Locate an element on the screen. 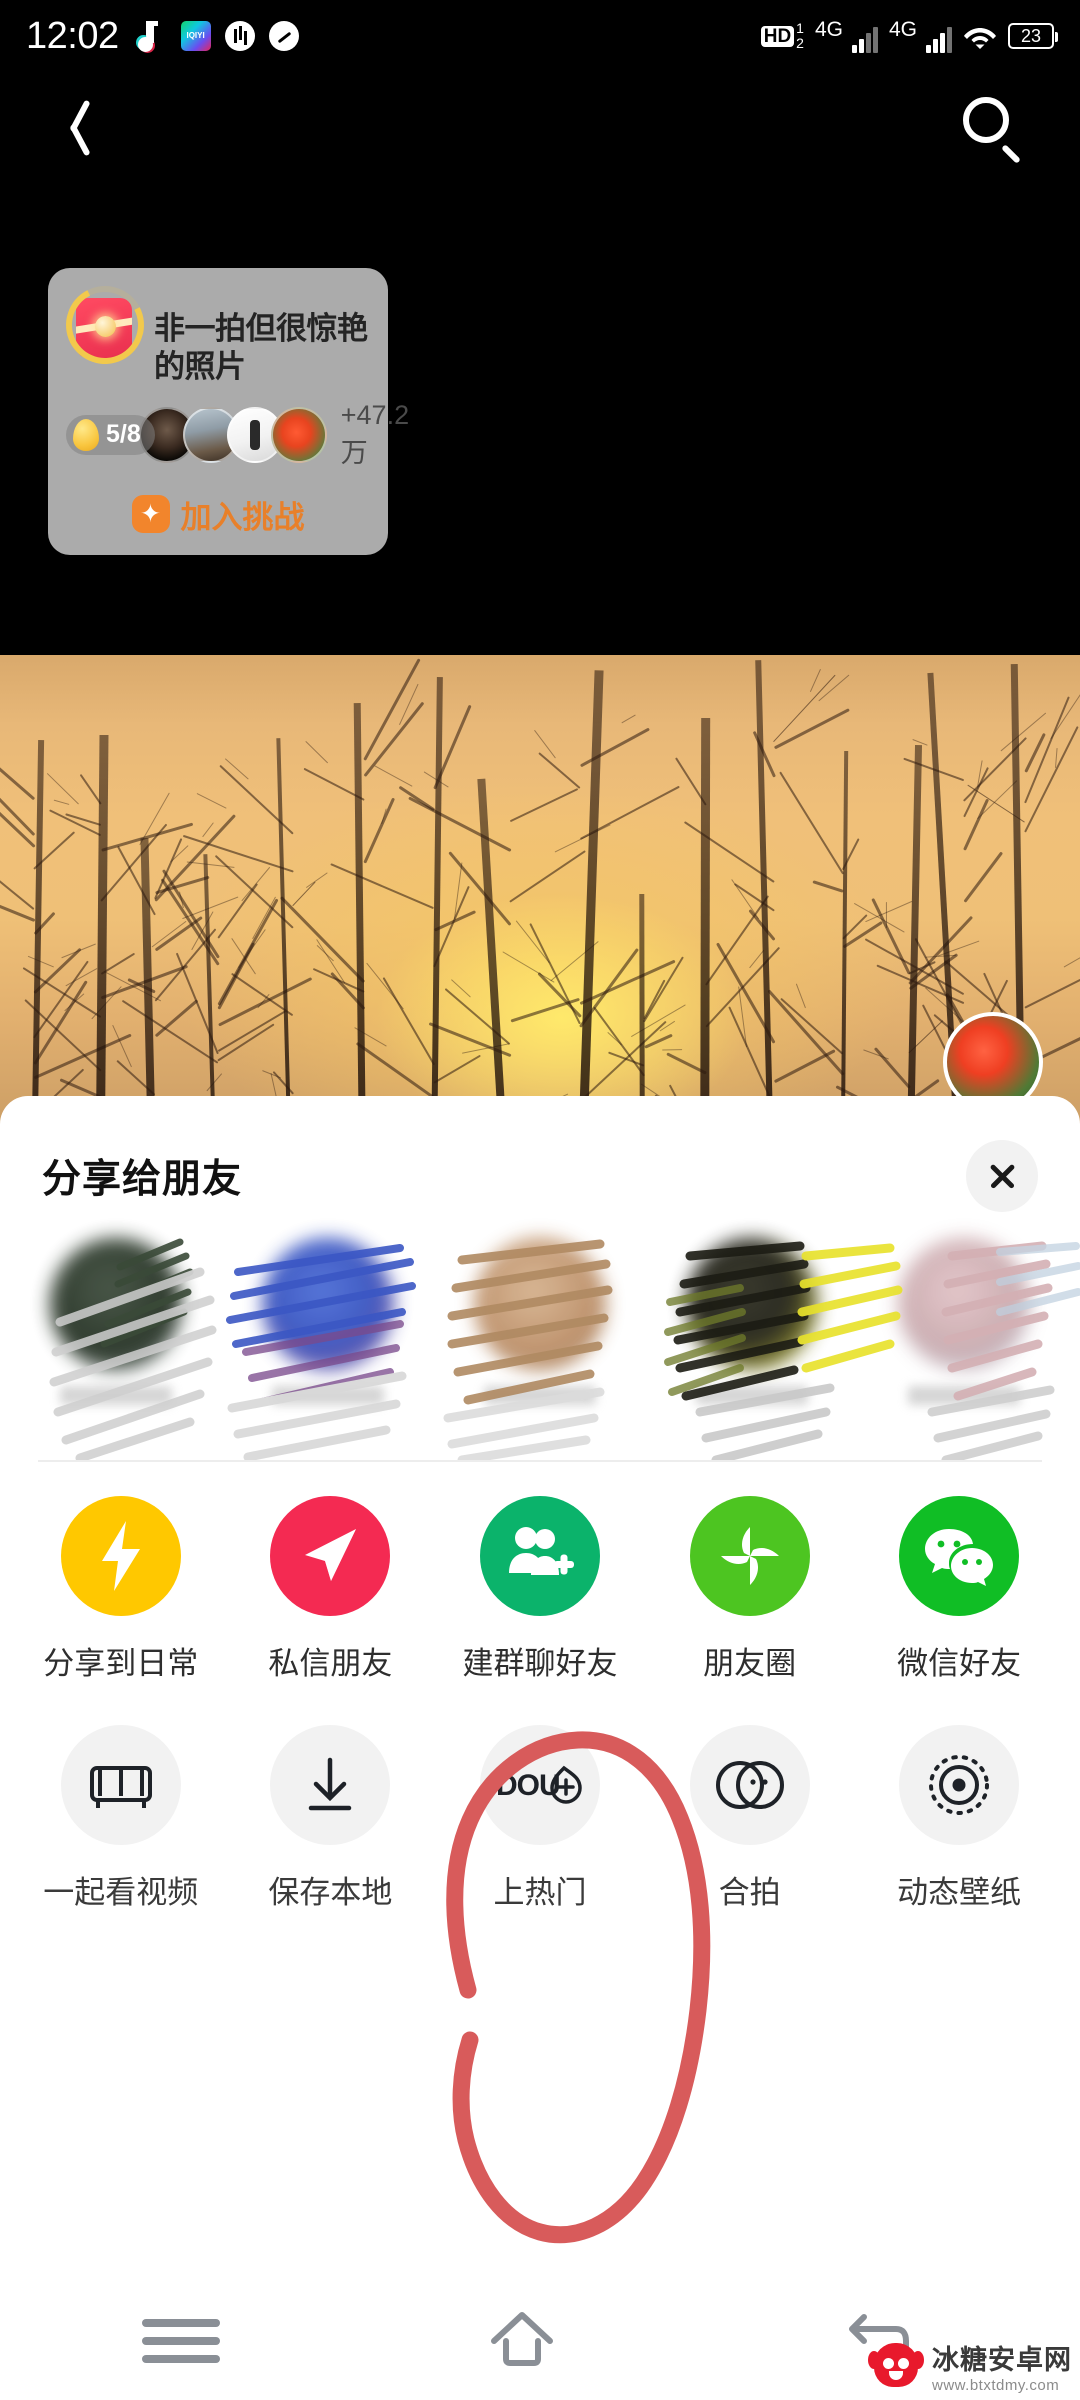 The width and height of the screenshot is (1080, 2400). paper-plane-icon is located at coordinates (330, 1556).